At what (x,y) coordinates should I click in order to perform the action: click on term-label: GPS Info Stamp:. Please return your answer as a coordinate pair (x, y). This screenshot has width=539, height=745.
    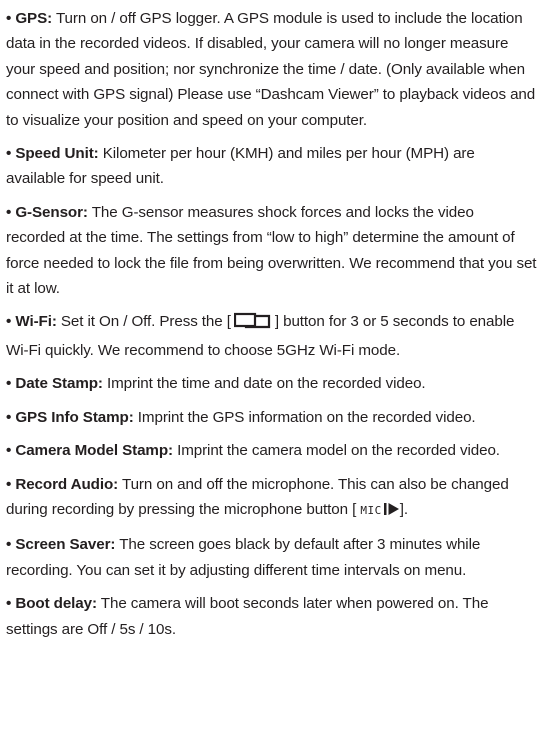
    Looking at the image, I should click on (74, 417).